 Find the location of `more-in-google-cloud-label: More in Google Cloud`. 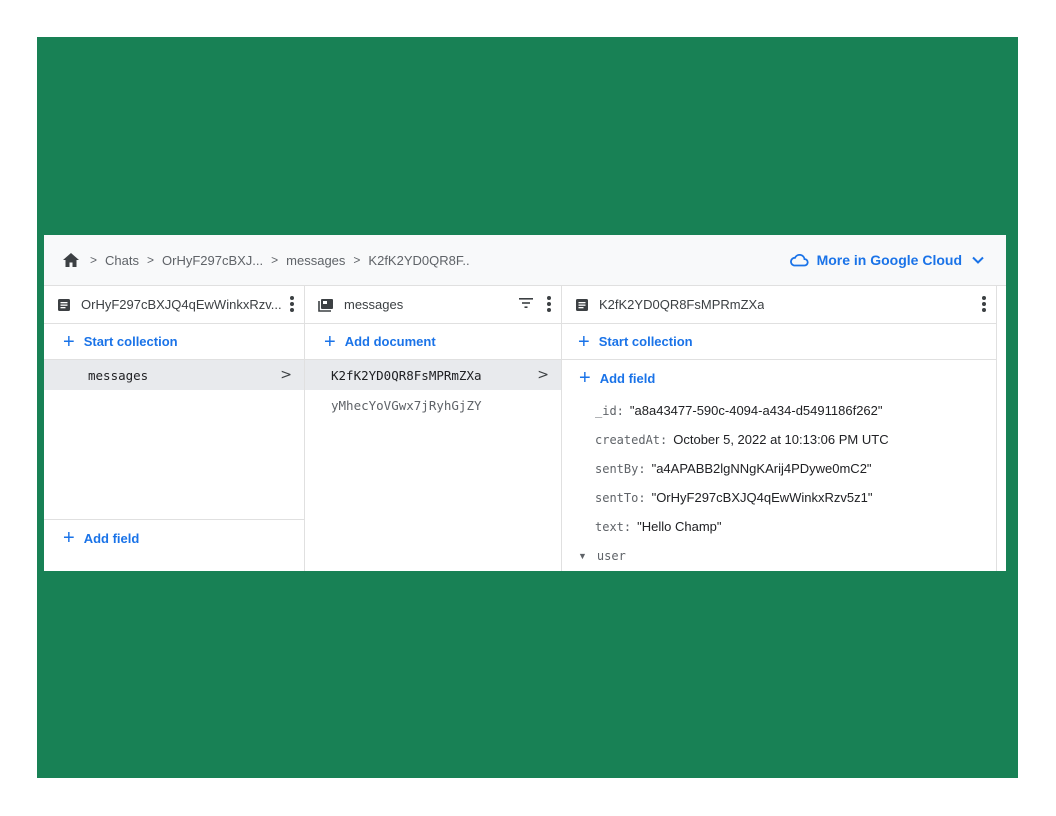

more-in-google-cloud-label: More in Google Cloud is located at coordinates (889, 260).